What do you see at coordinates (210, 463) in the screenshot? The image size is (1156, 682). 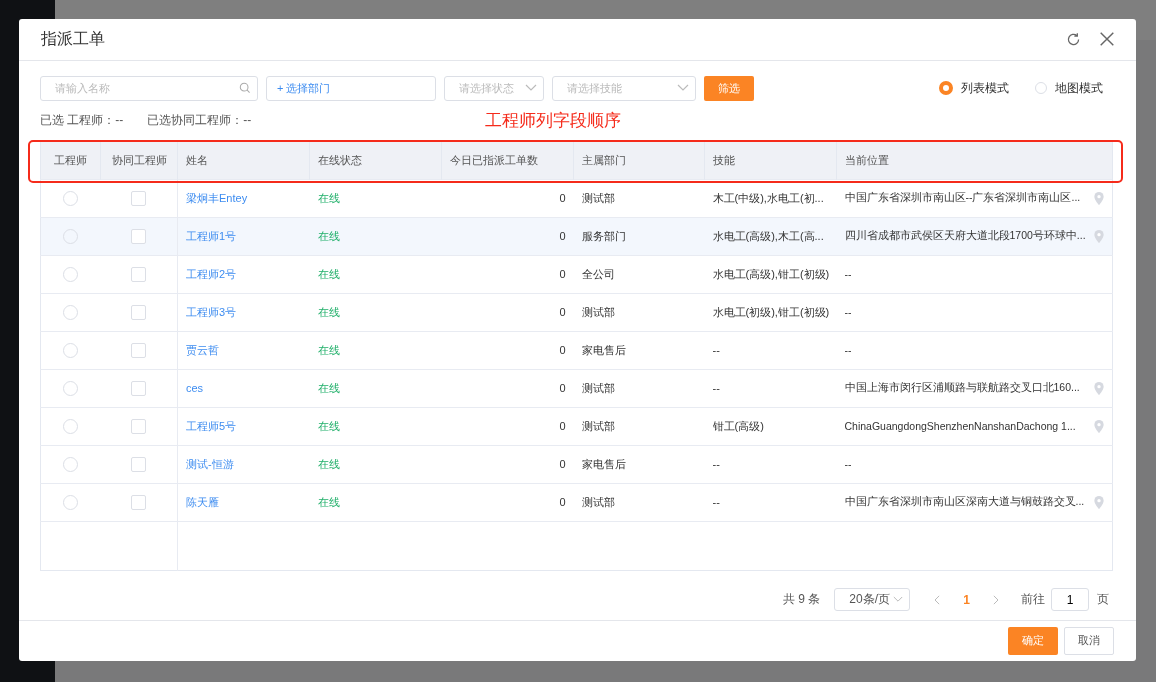 I see `engineer-name-link: 测试-恒游` at bounding box center [210, 463].